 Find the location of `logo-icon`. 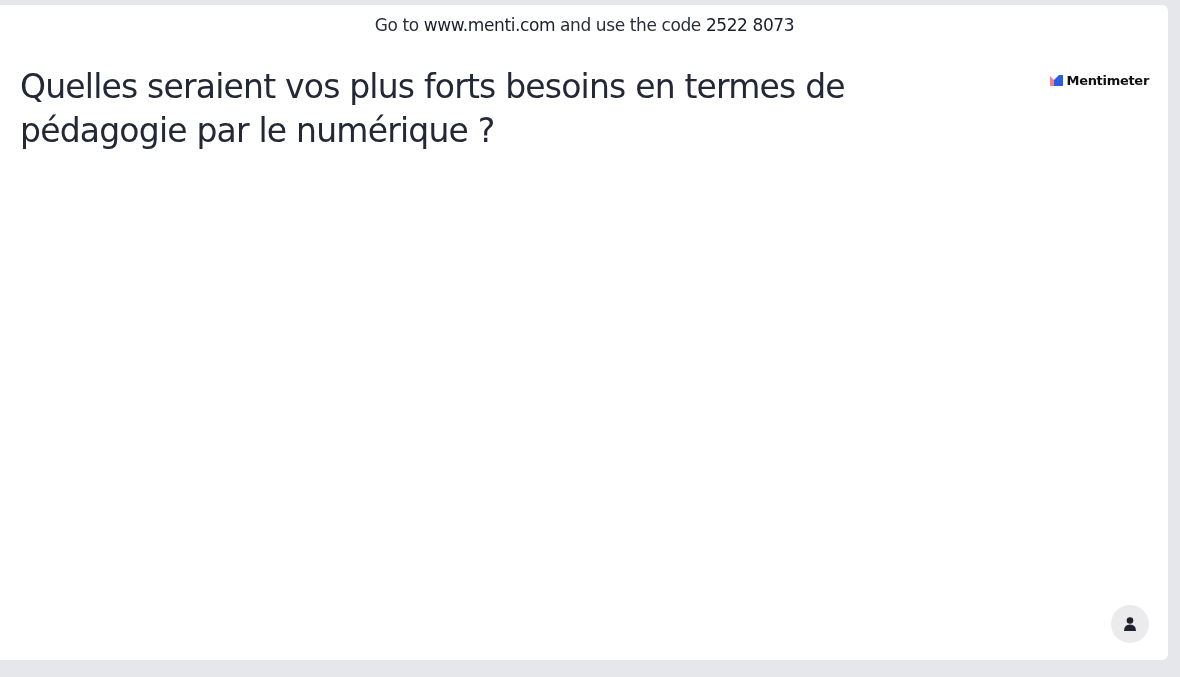

logo-icon is located at coordinates (1056, 80).